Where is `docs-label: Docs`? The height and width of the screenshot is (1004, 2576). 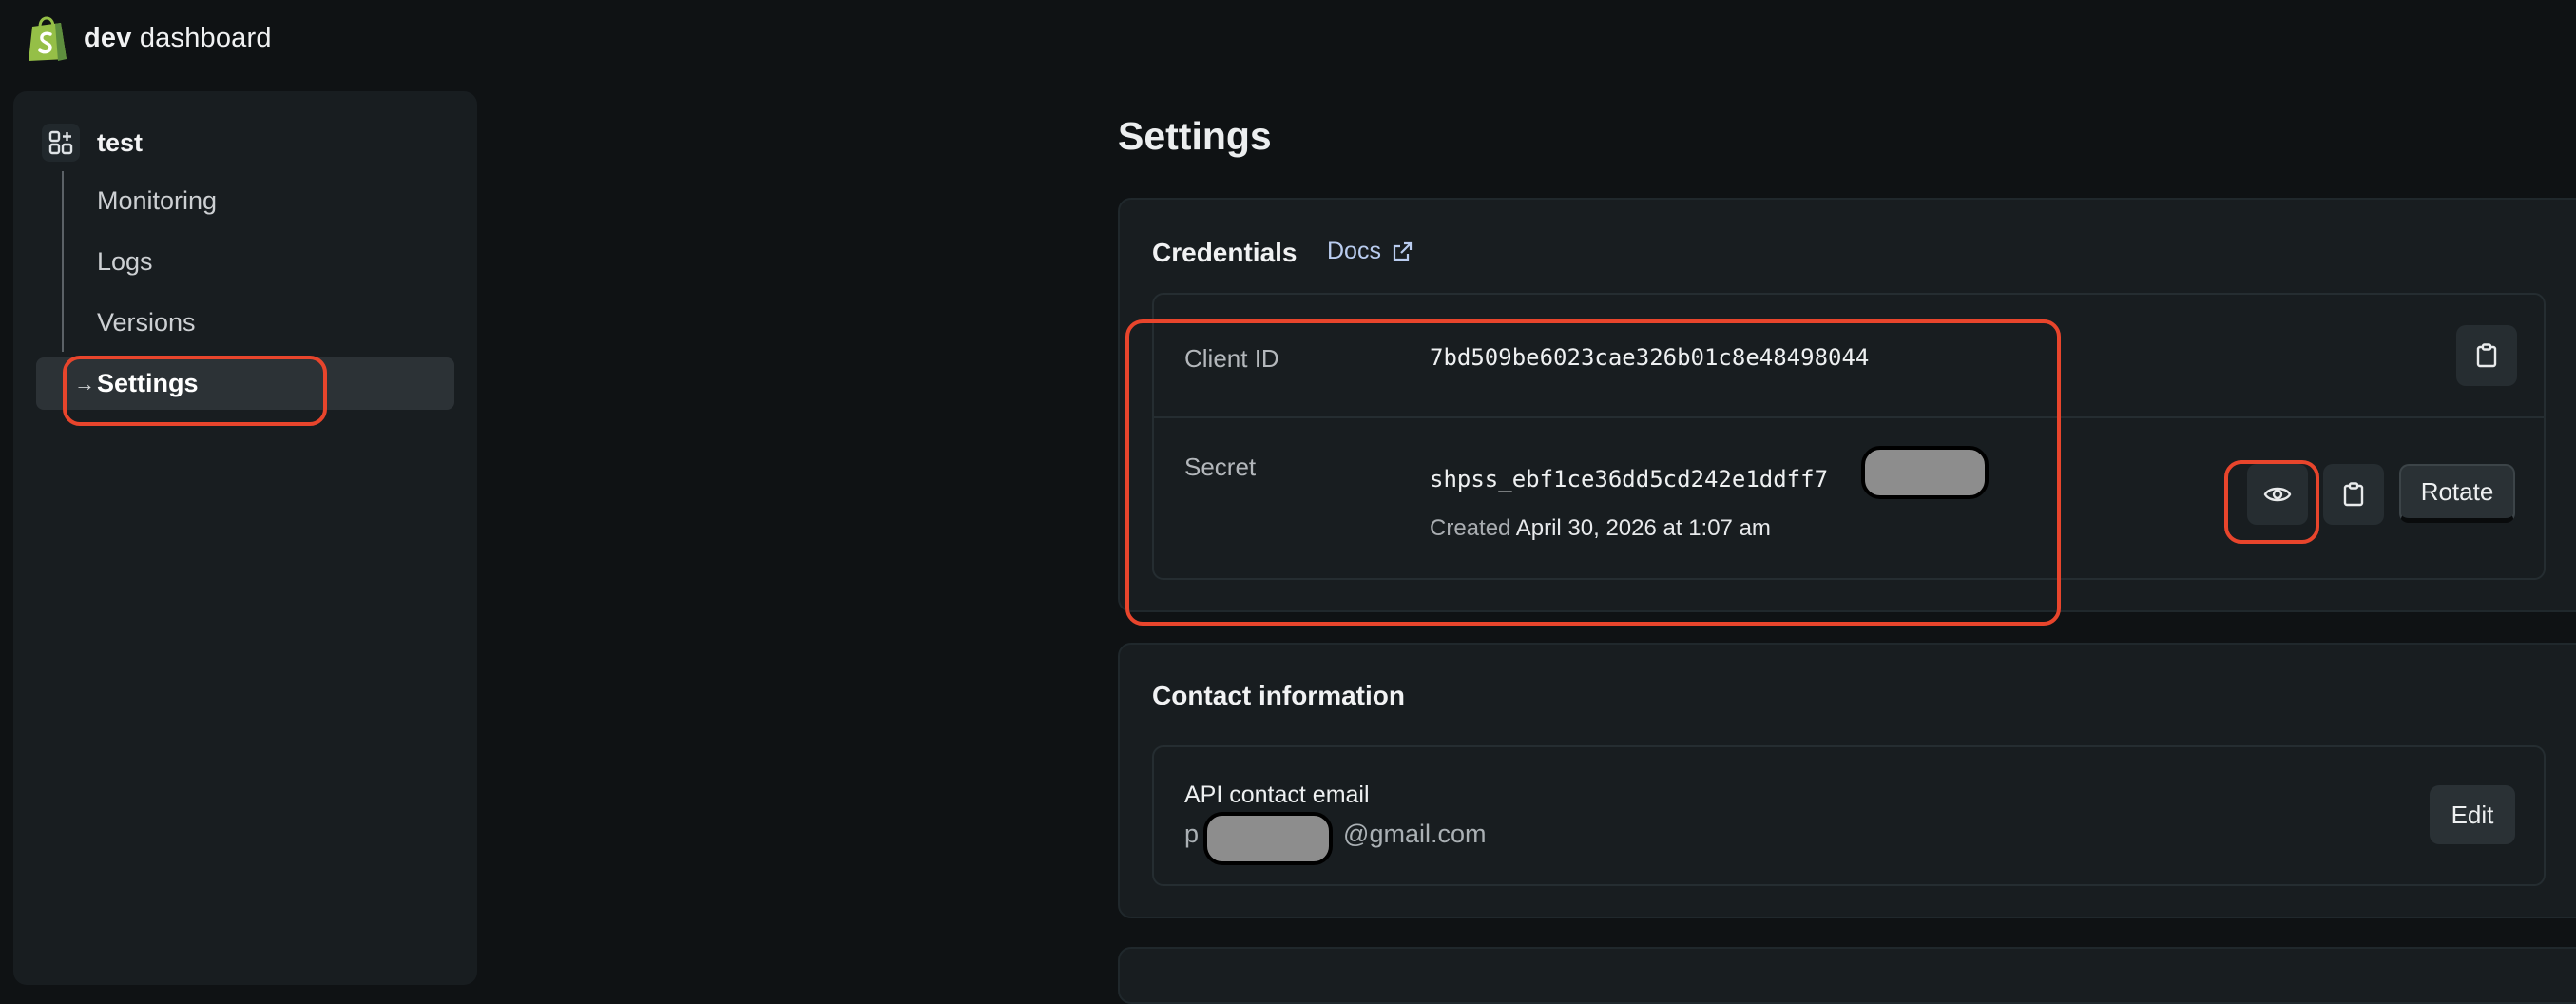
docs-label: Docs is located at coordinates (1354, 251).